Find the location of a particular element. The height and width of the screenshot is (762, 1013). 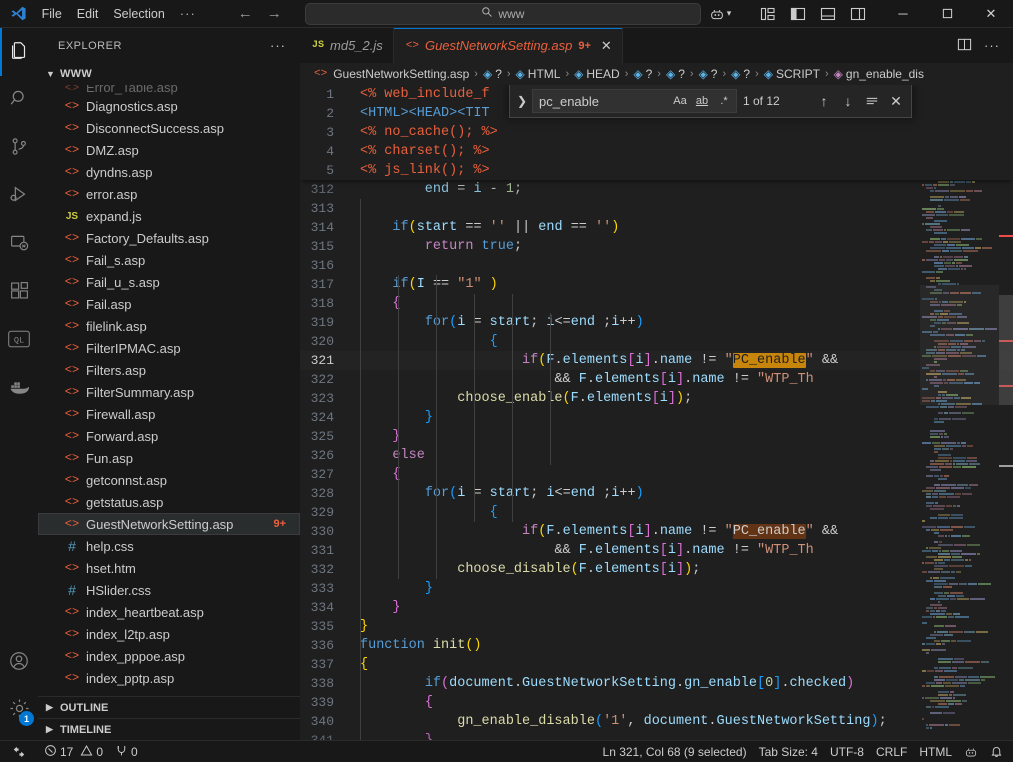

breadcrumb-item: ◈ HEAD is located at coordinates (597, 74).